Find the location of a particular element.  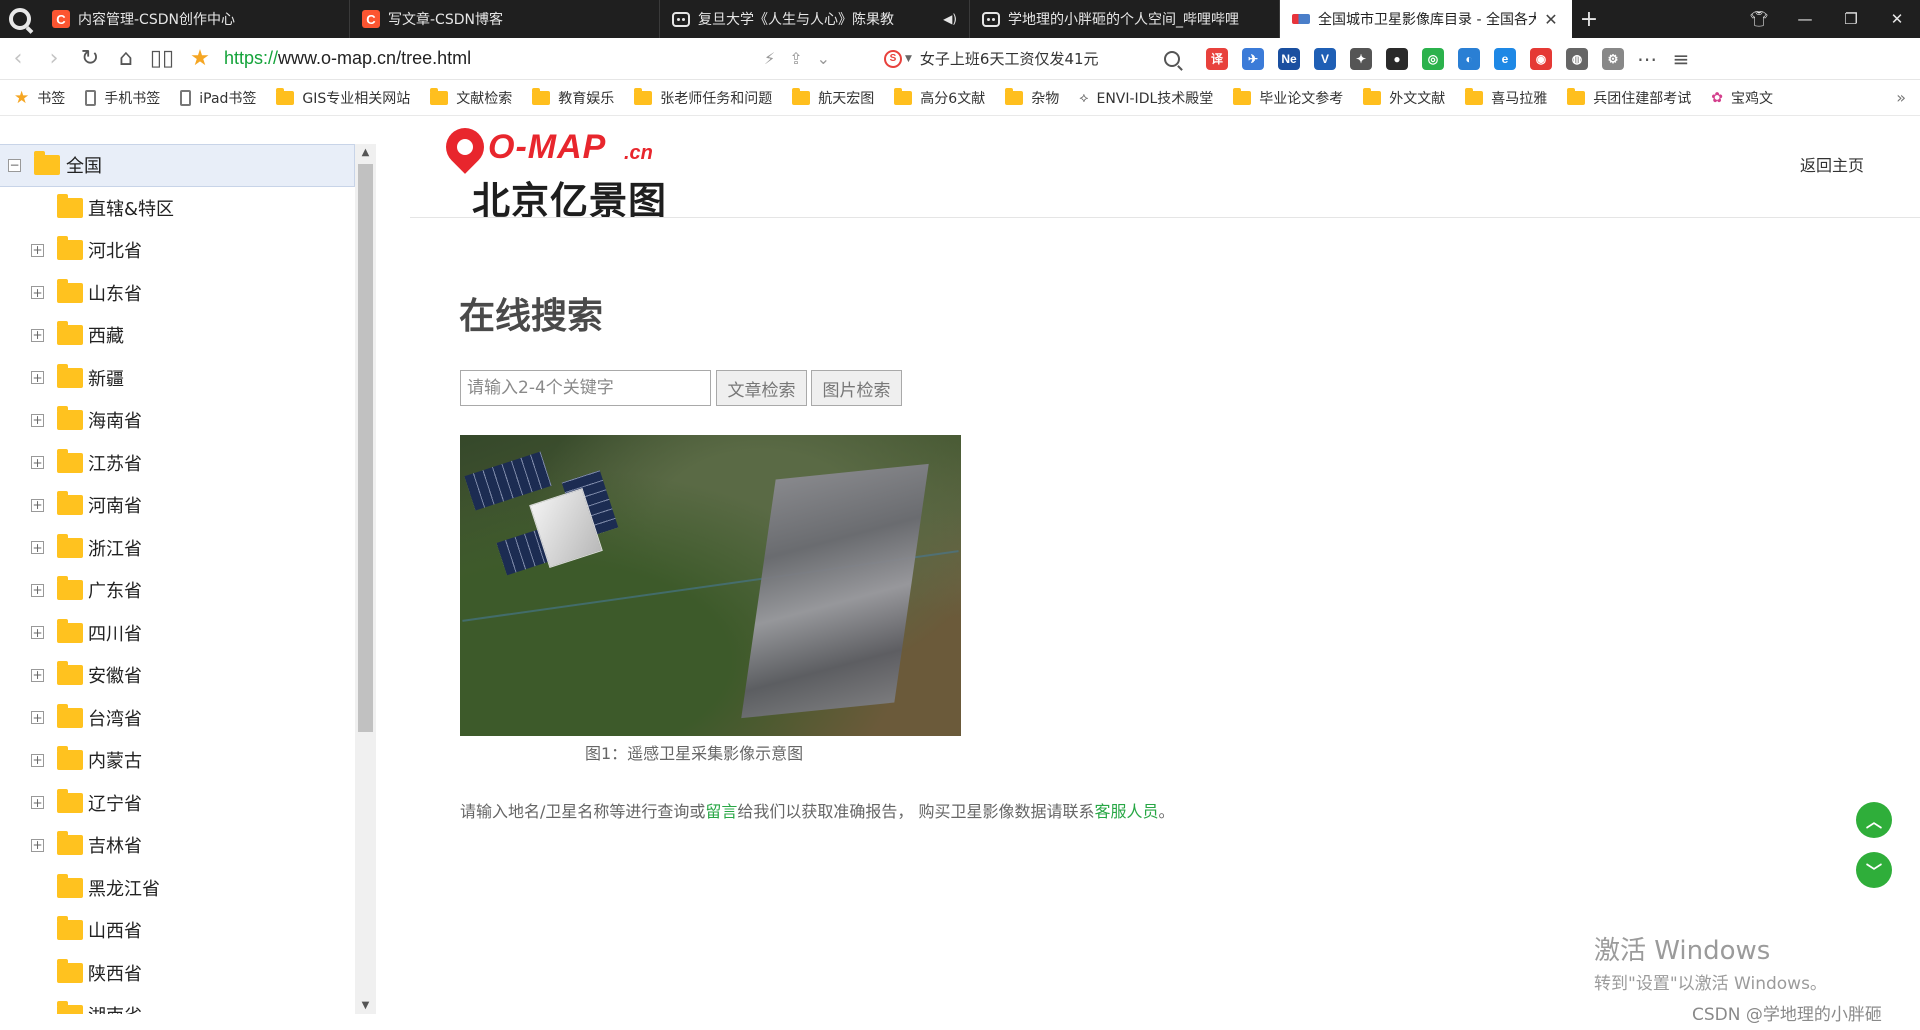

new-tab-button: + is located at coordinates (1589, 19).